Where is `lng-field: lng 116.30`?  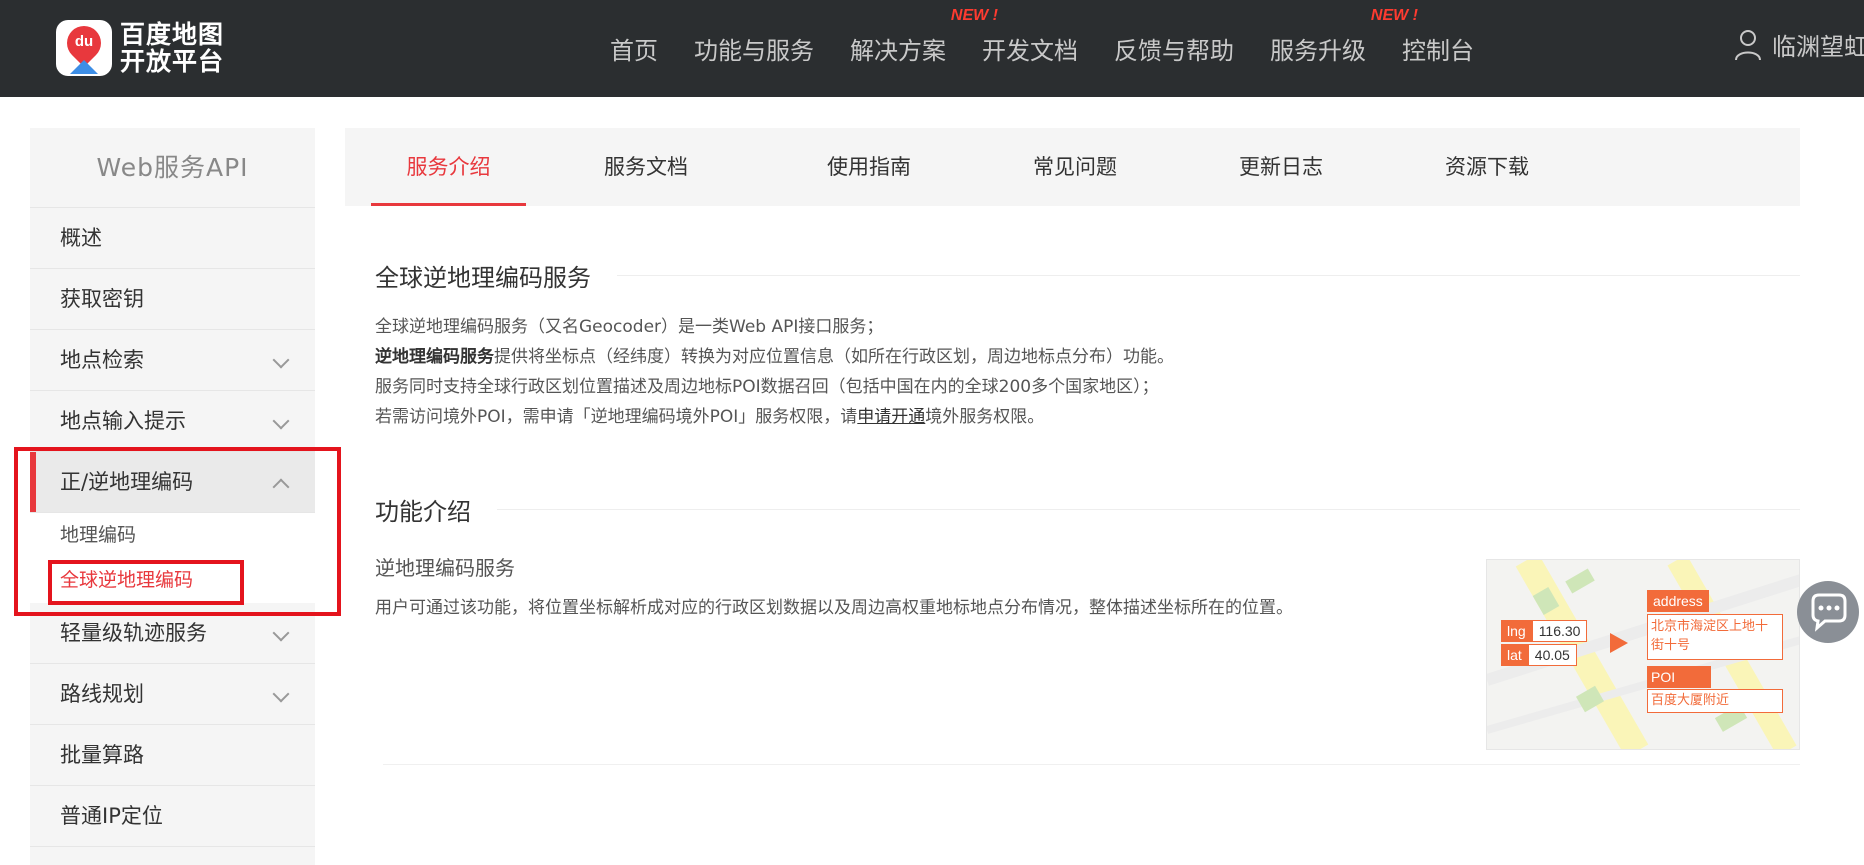
lng-field: lng 116.30 is located at coordinates (1544, 631).